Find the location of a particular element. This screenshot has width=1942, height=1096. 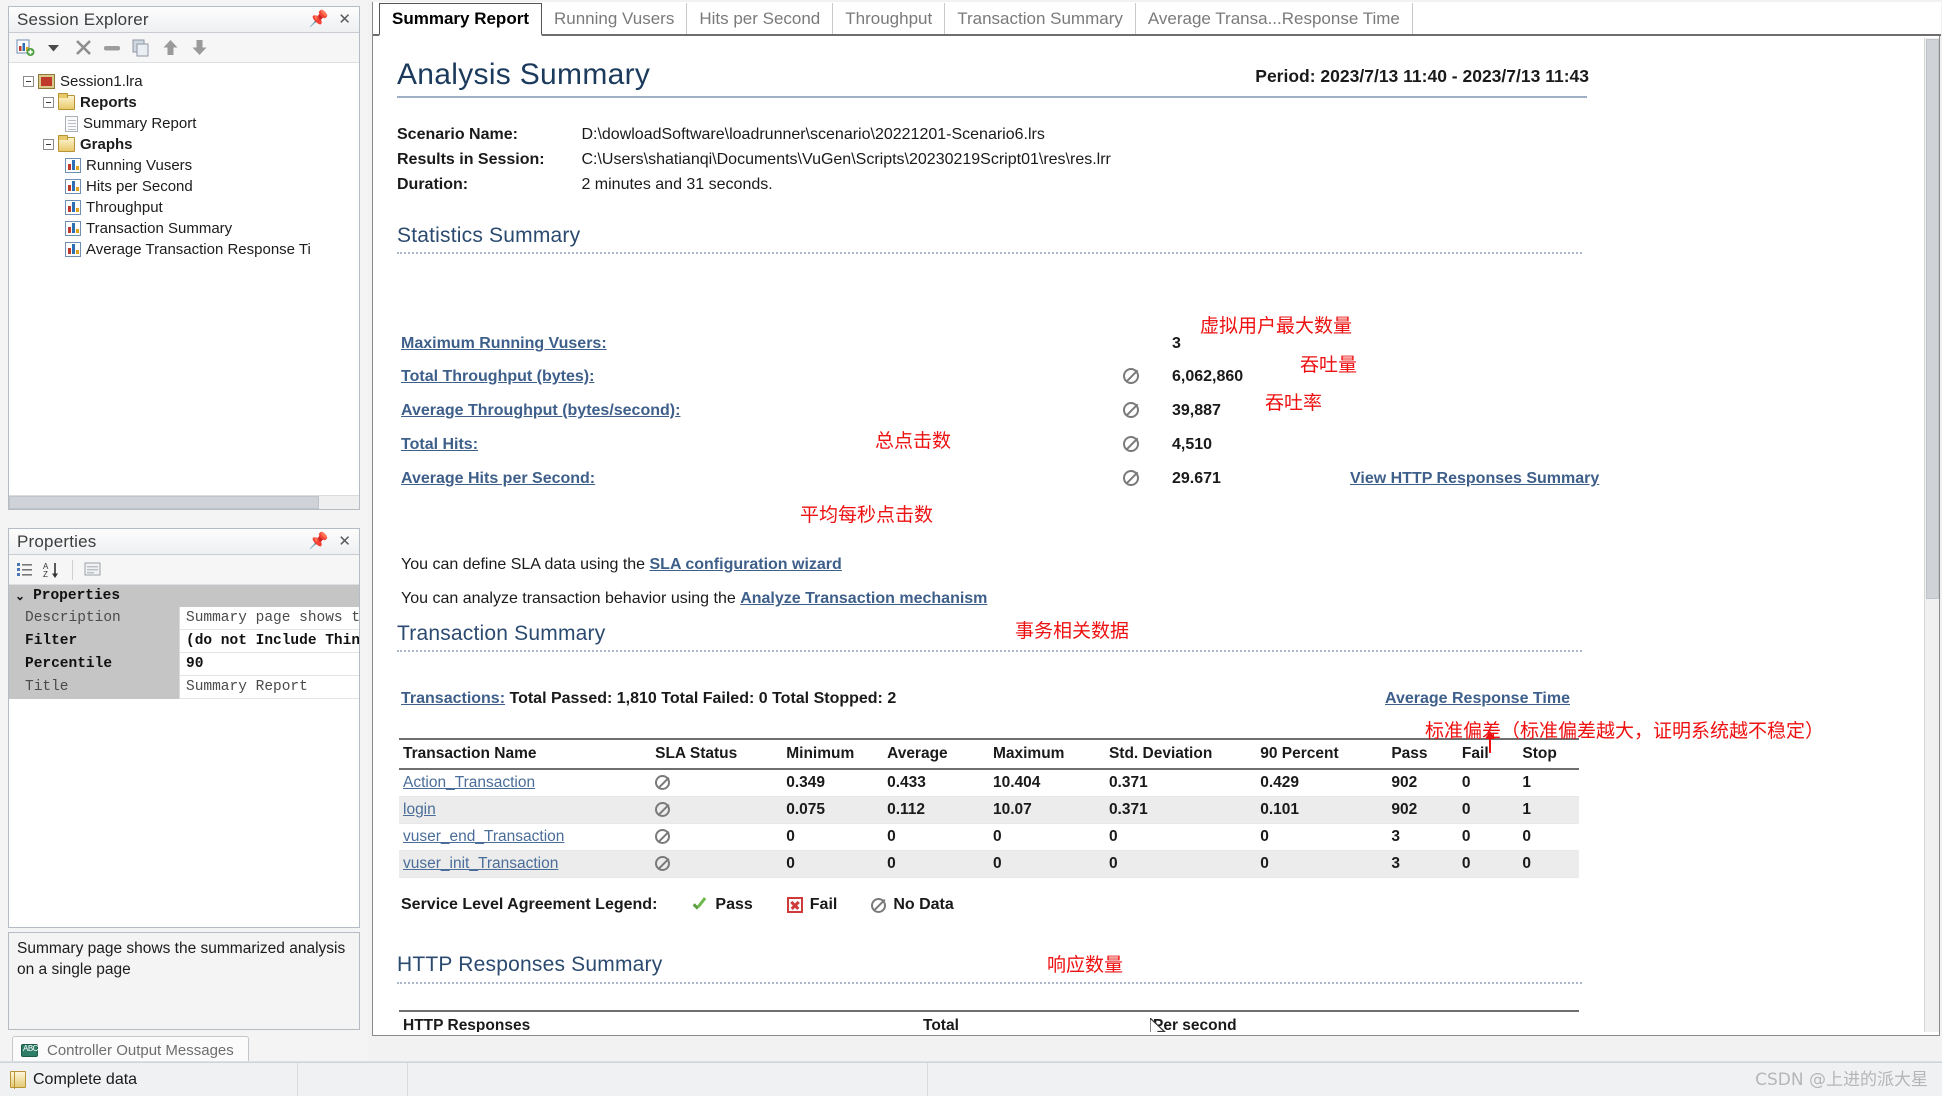

properties-title: Properties is located at coordinates (57, 541).